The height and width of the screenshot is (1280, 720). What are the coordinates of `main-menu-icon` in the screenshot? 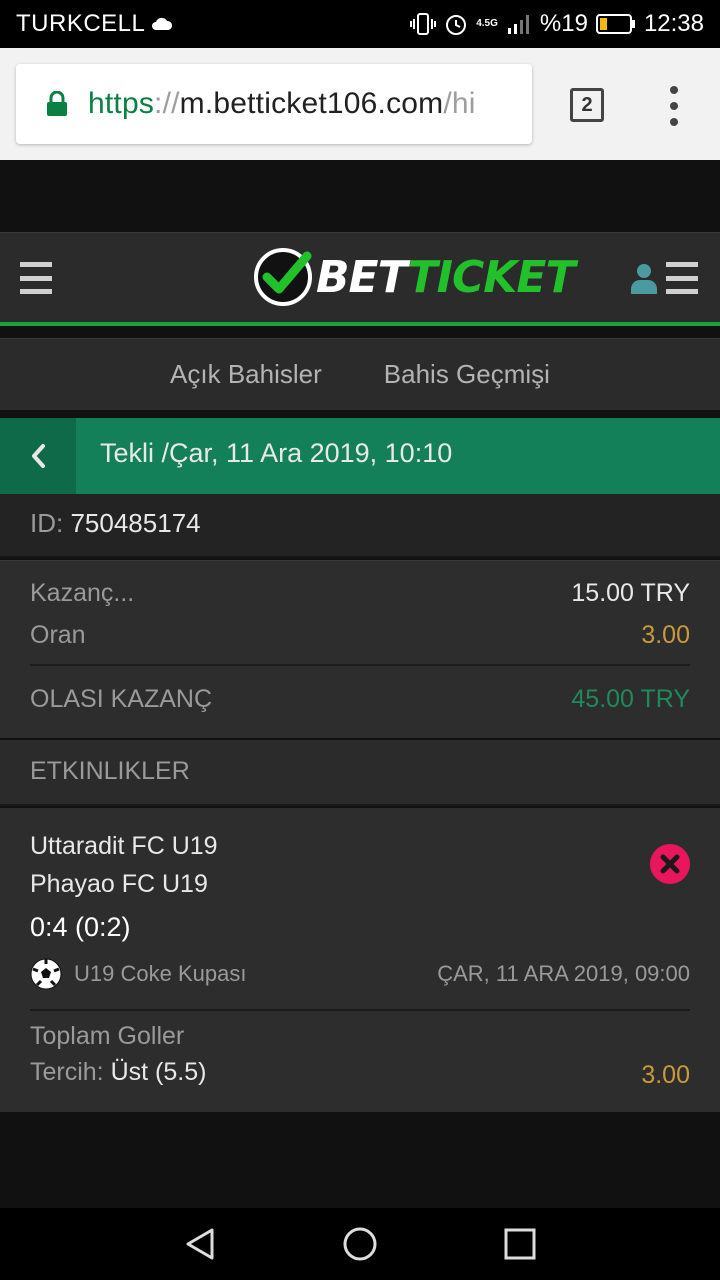 It's located at (36, 278).